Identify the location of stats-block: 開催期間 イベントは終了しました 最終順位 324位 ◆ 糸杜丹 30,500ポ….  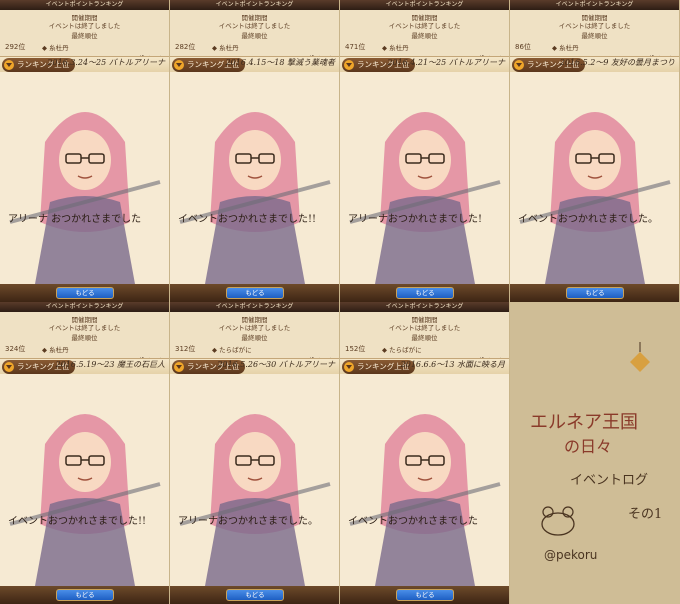
(84, 338).